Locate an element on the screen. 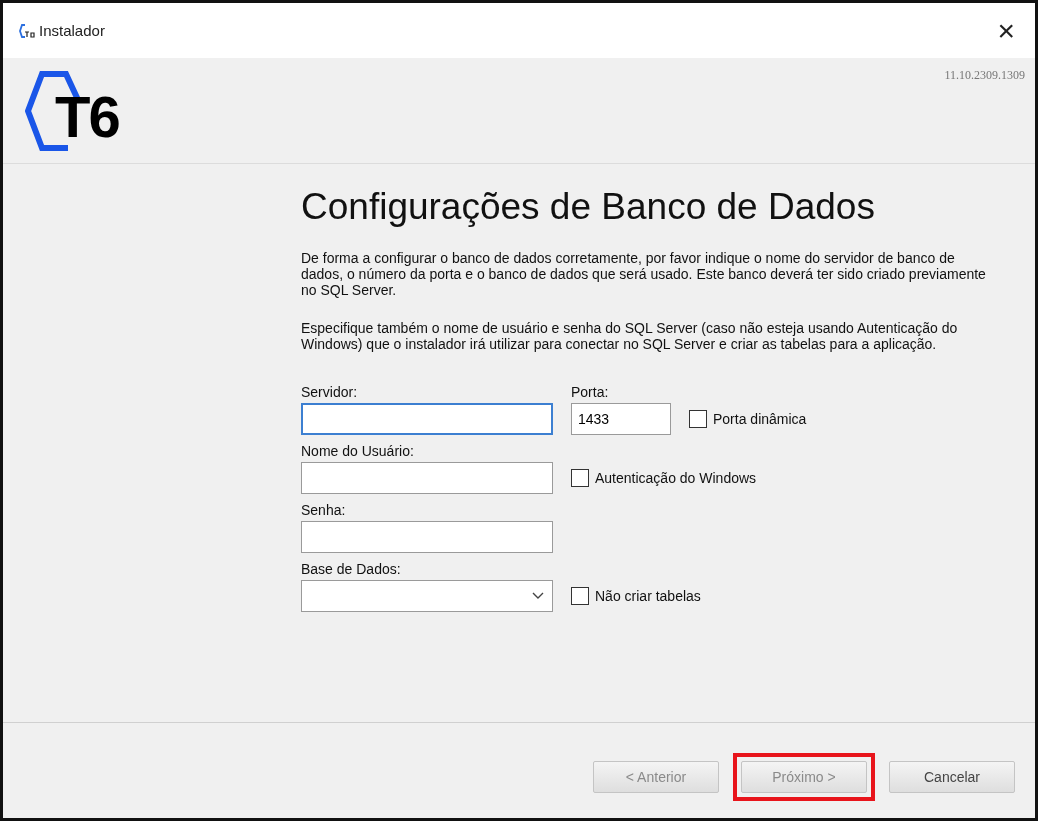  chevron-down-icon is located at coordinates (538, 596).